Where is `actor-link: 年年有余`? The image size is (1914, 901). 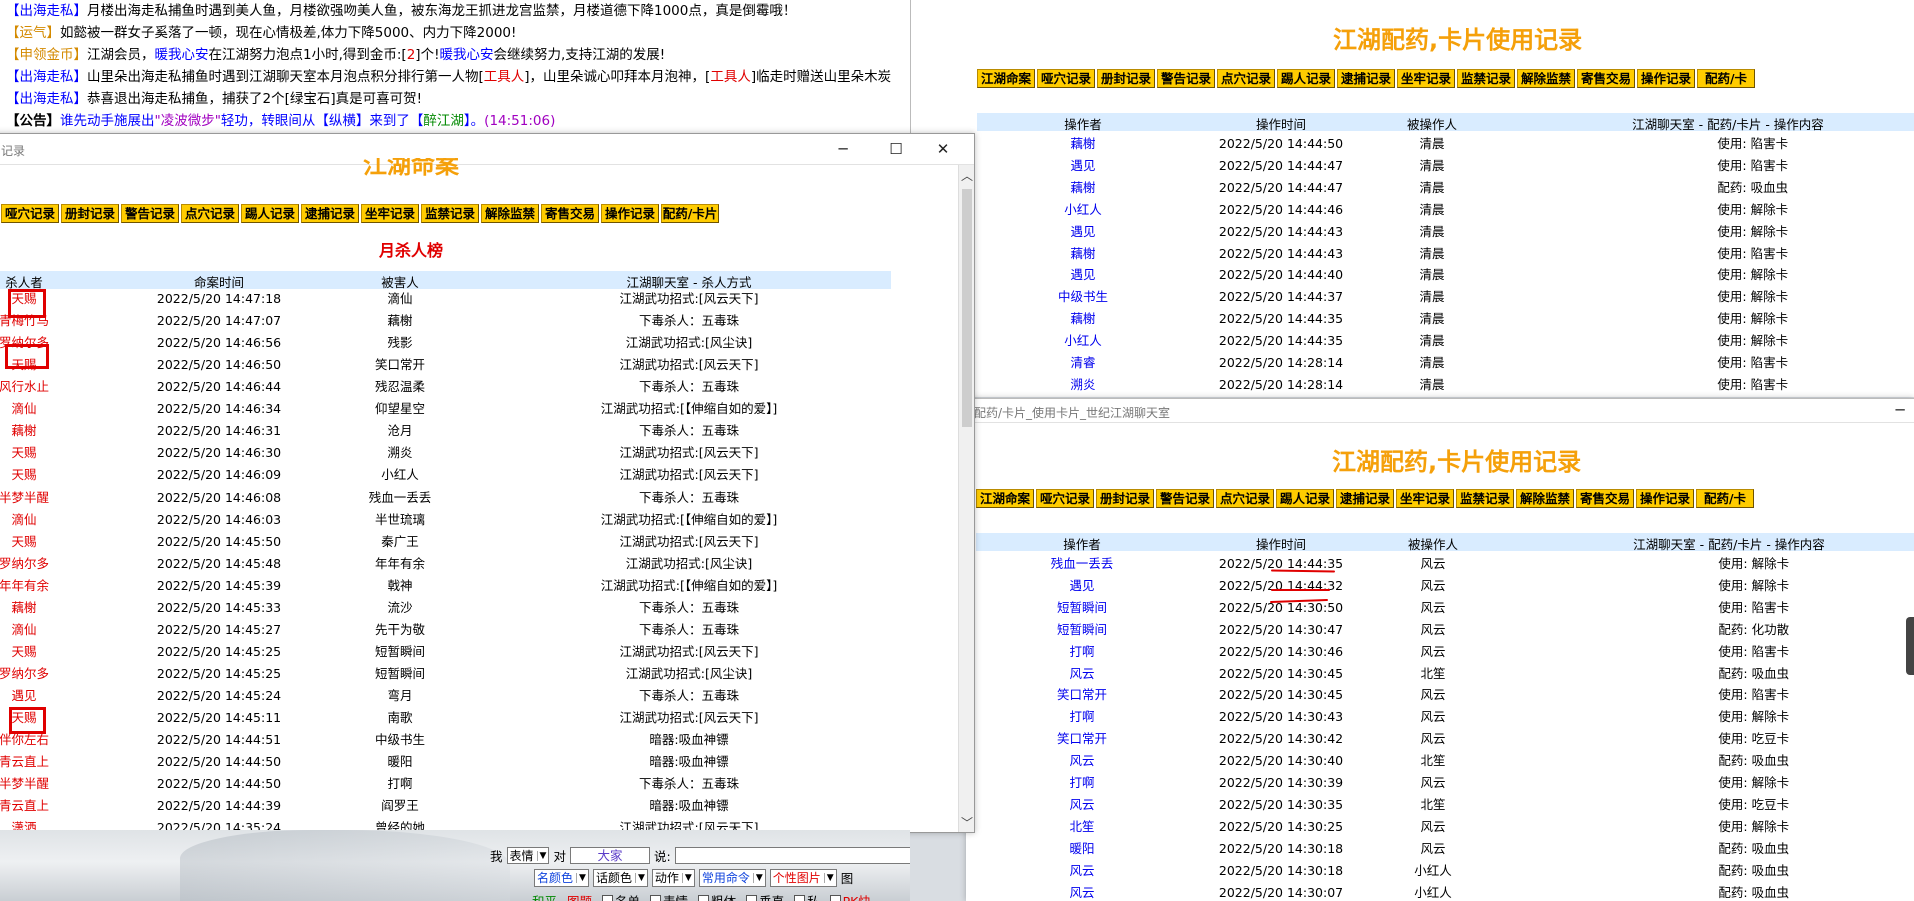
actor-link: 年年有余 is located at coordinates (24, 586).